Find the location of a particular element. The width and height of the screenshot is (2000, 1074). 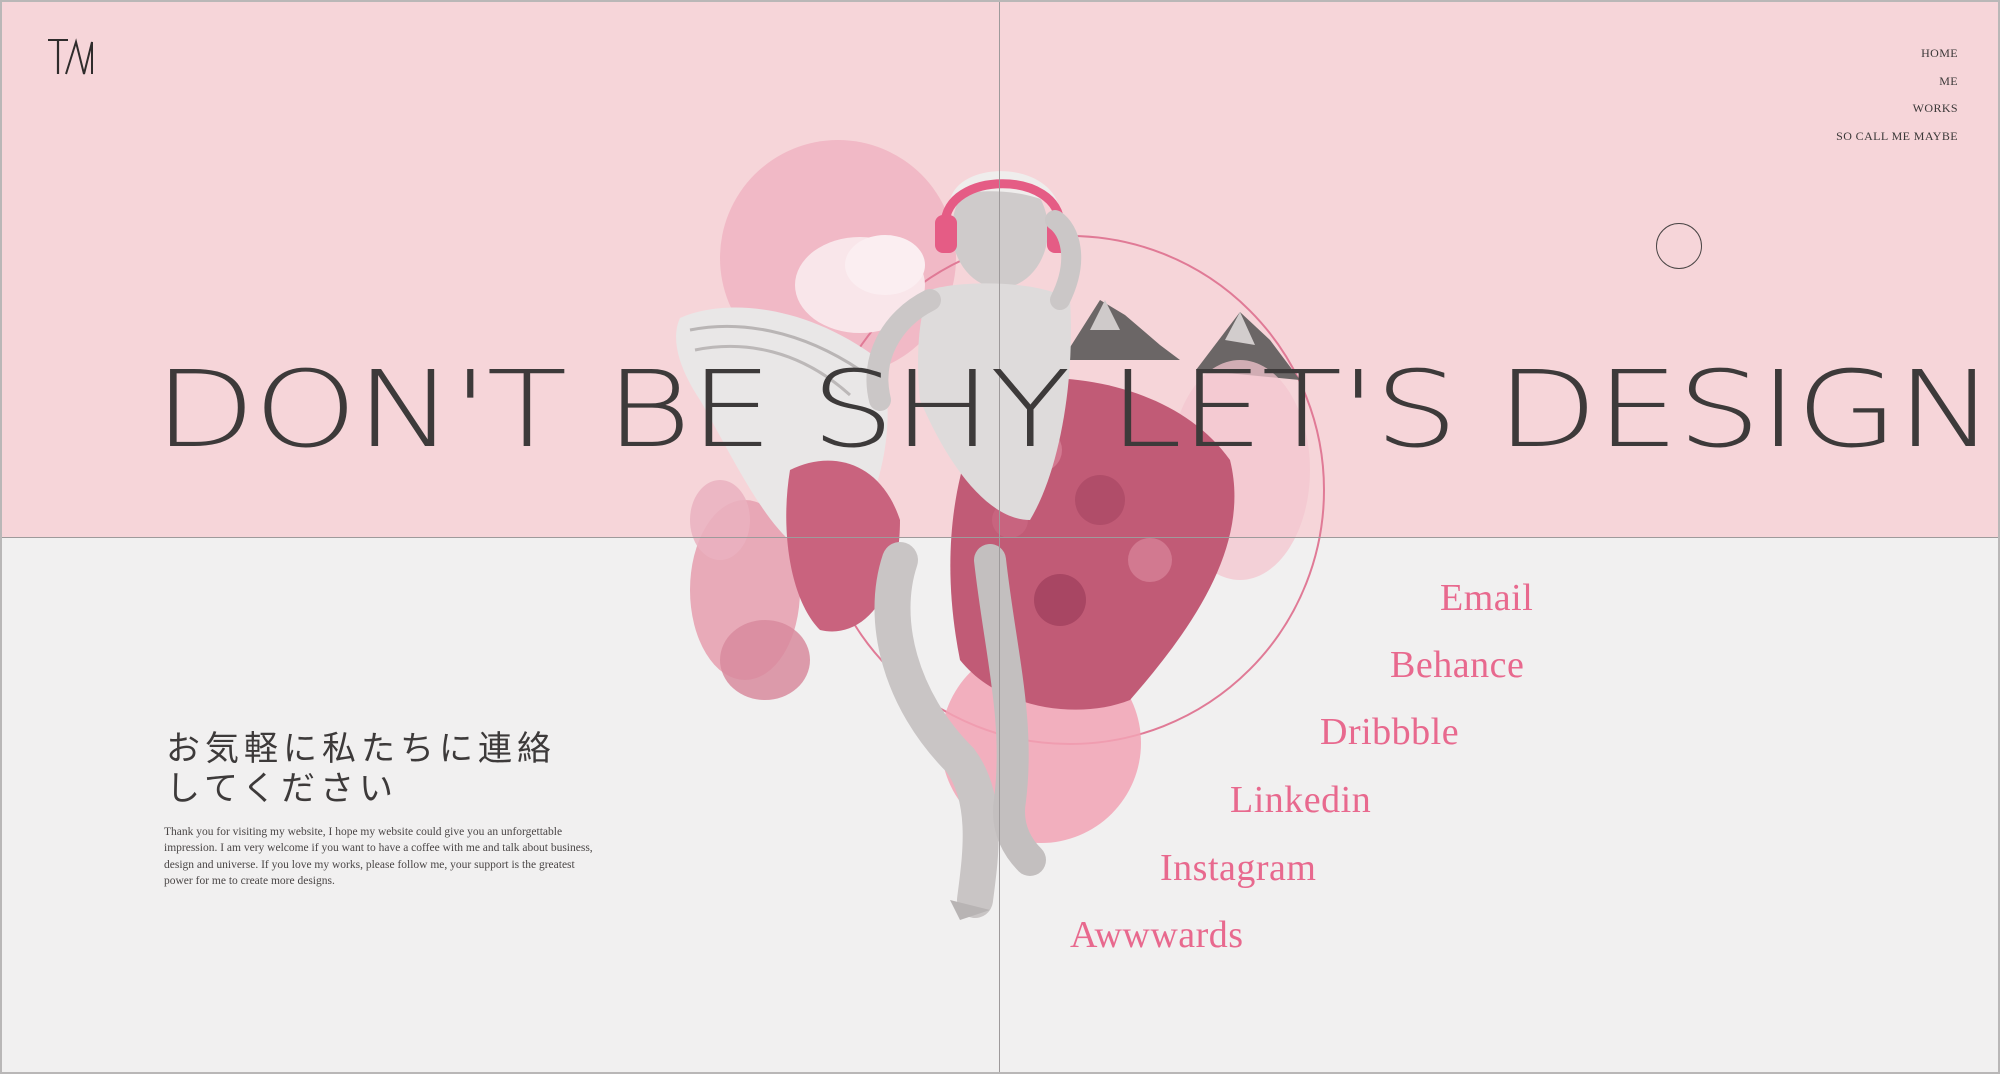

link-instagram: Instagram is located at coordinates (1238, 868).